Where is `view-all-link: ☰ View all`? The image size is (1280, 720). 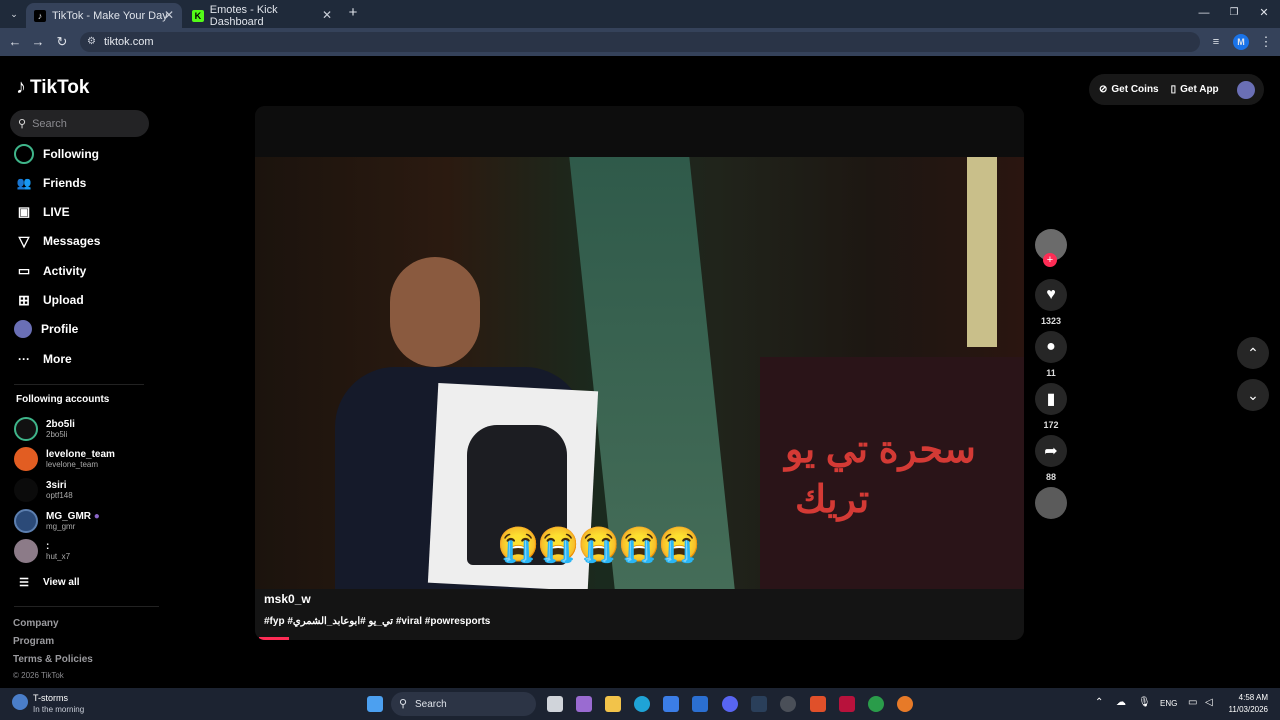
view-all-link: ☰ View all is located at coordinates (46, 582).